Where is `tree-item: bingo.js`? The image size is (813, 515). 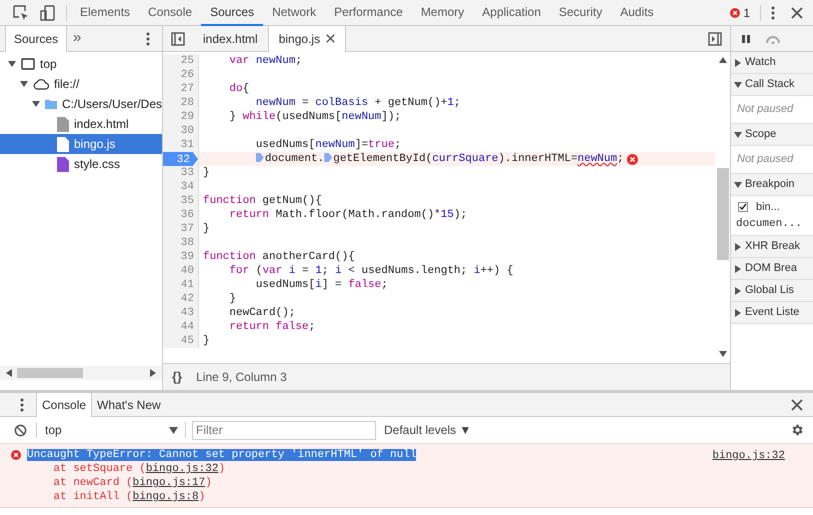 tree-item: bingo.js is located at coordinates (81, 144).